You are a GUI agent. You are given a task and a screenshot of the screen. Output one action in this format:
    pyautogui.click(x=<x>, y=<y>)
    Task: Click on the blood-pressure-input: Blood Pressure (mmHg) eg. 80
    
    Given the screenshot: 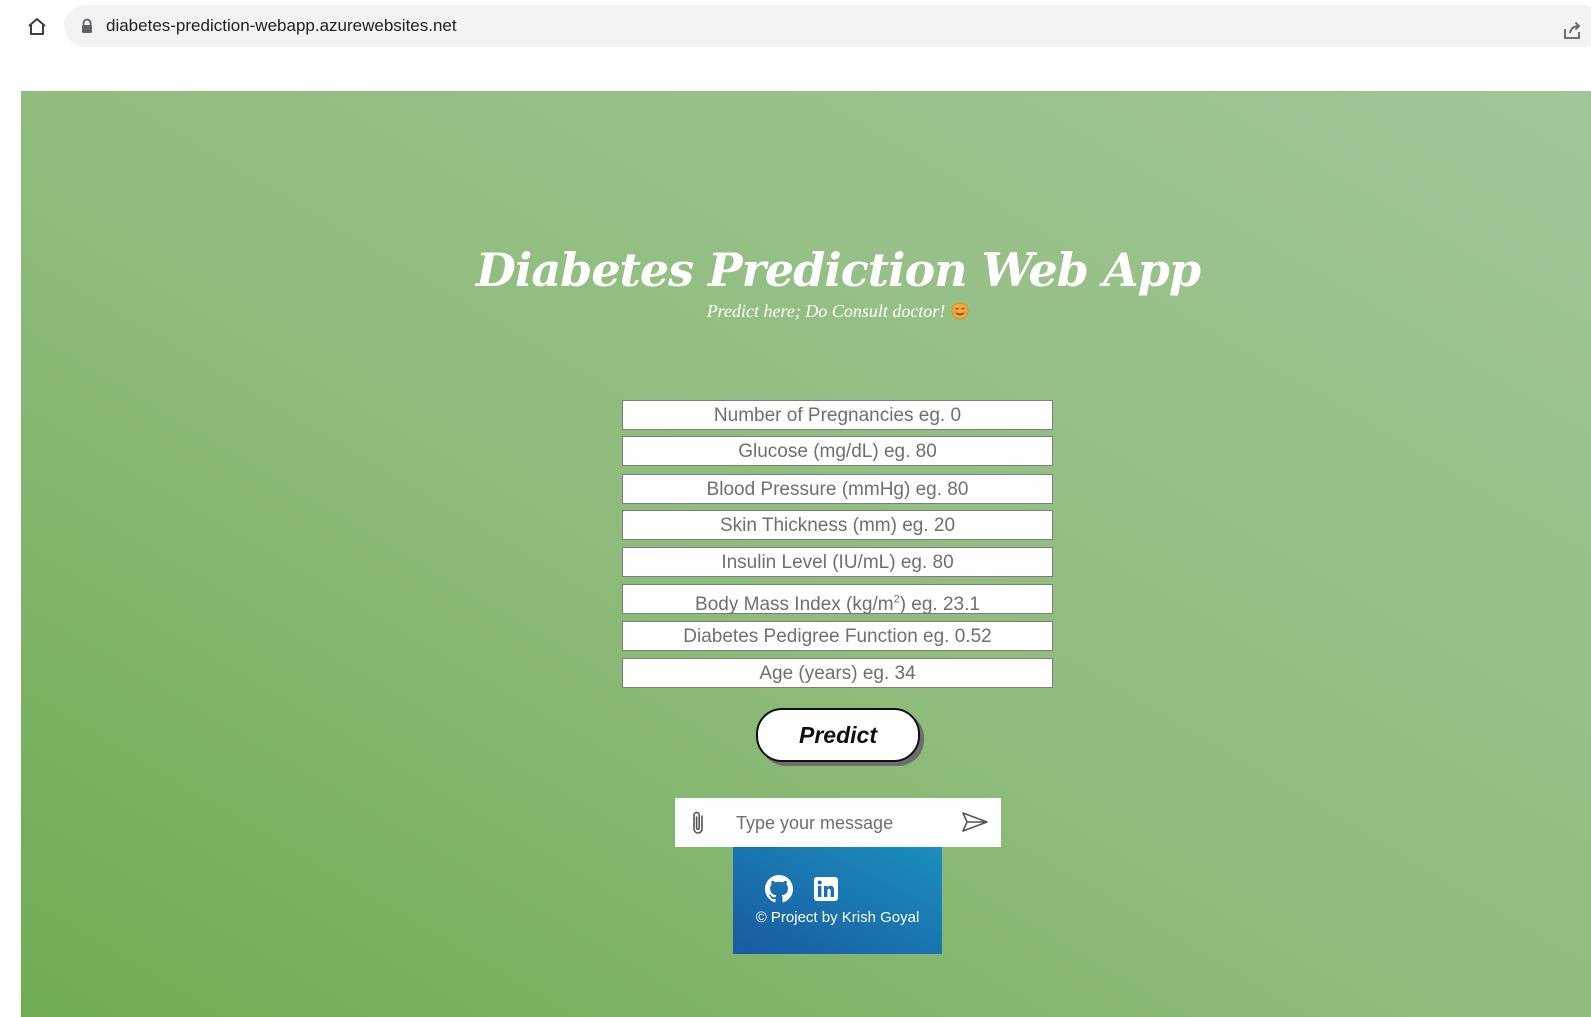 What is the action you would take?
    pyautogui.click(x=837, y=489)
    